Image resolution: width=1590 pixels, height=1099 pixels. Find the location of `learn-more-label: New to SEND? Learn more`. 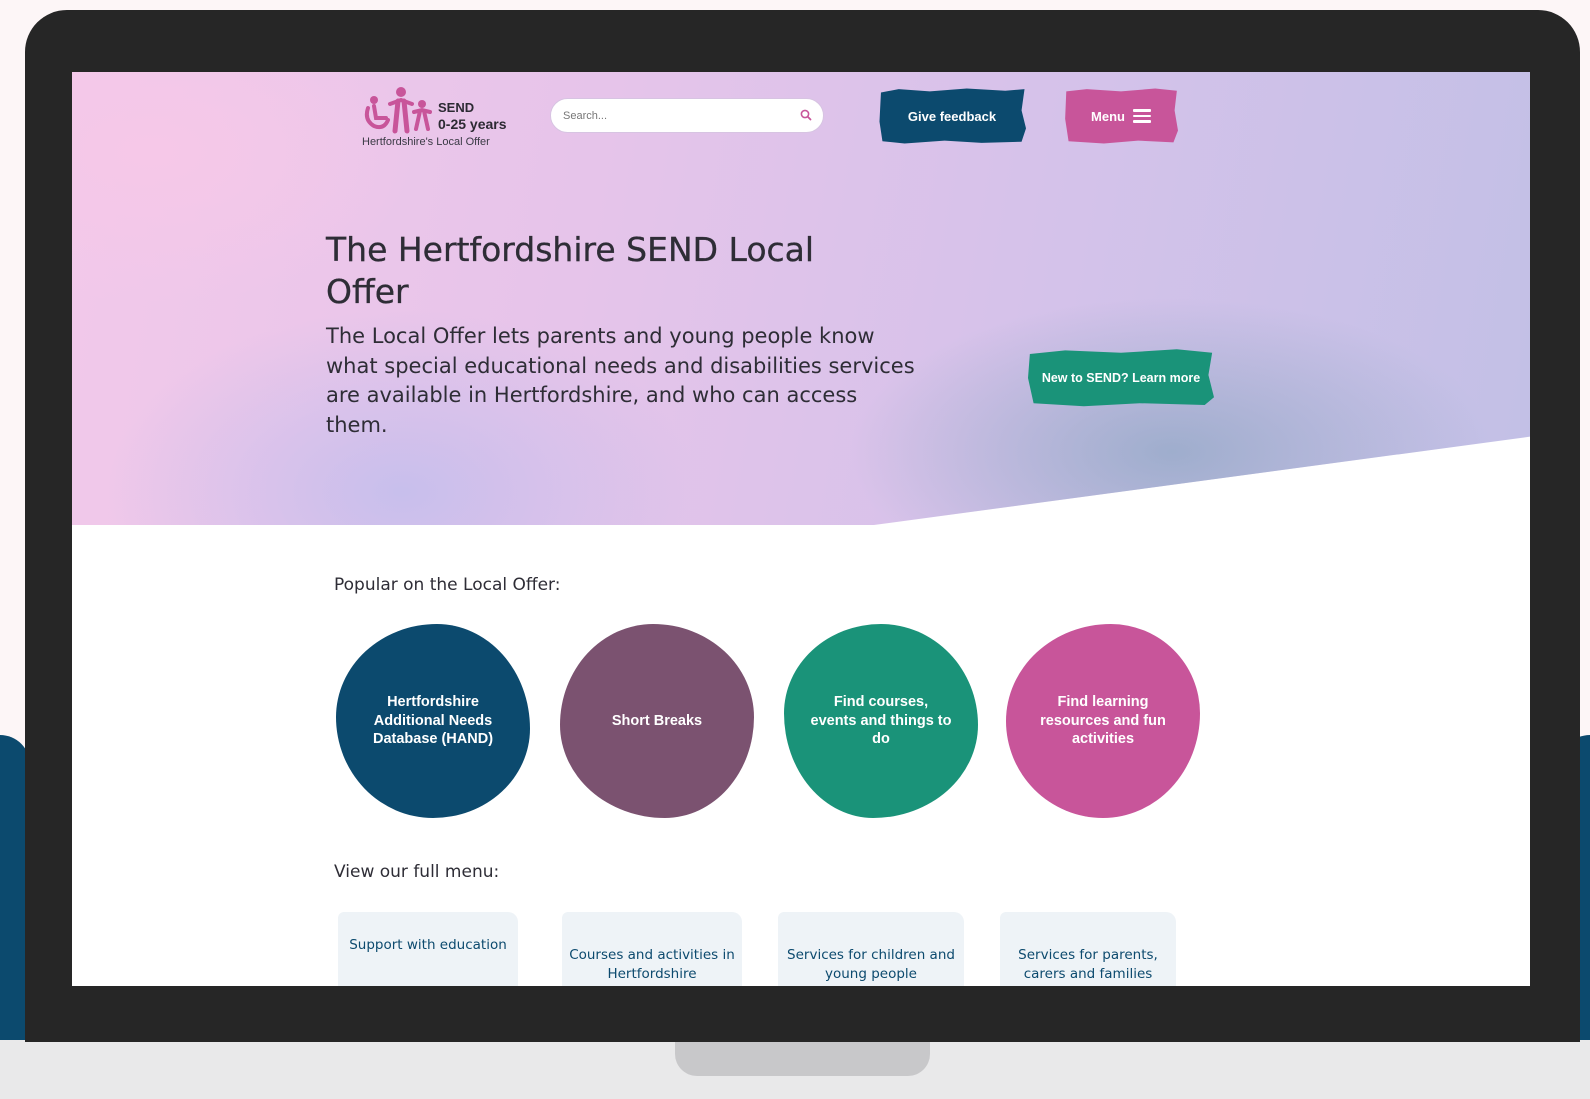

learn-more-label: New to SEND? Learn more is located at coordinates (1121, 378).